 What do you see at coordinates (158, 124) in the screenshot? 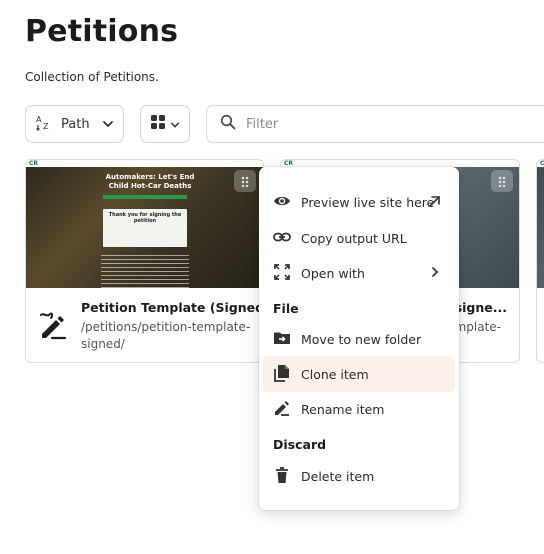
I see `grid-view-icon` at bounding box center [158, 124].